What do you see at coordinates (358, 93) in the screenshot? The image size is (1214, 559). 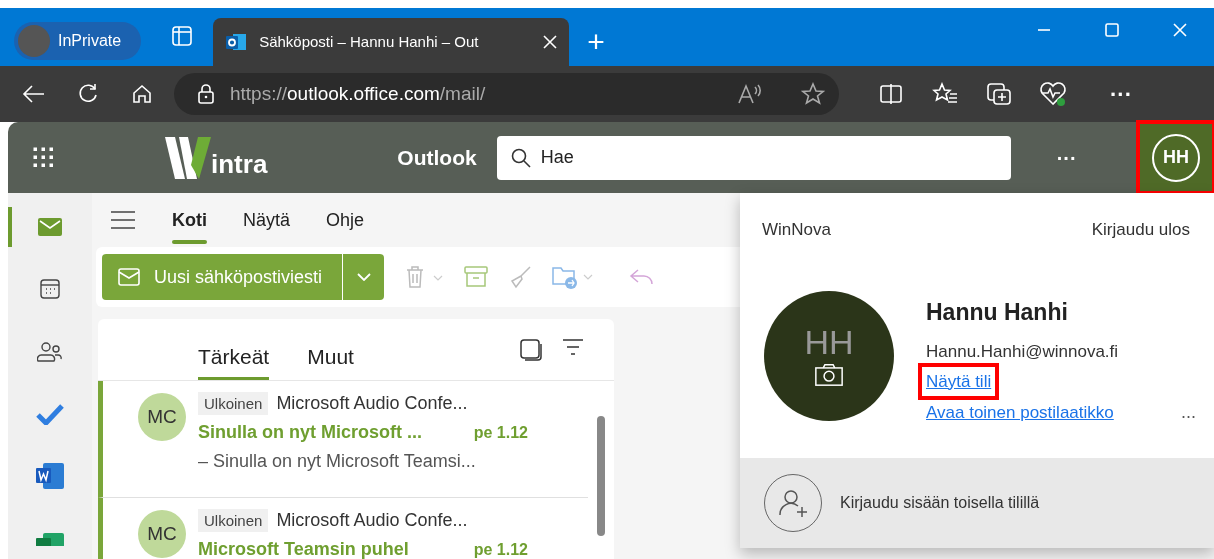 I see `url-text: https://outlook.office.com/mail/` at bounding box center [358, 93].